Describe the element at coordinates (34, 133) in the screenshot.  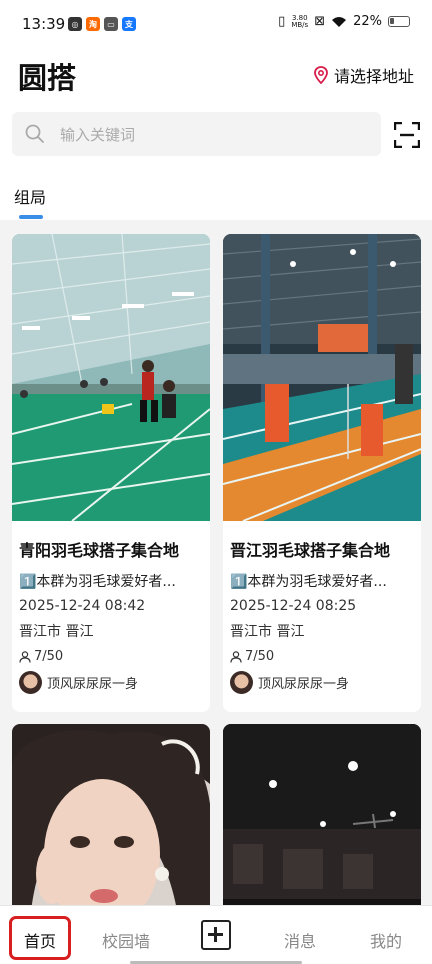
I see `search-icon` at that location.